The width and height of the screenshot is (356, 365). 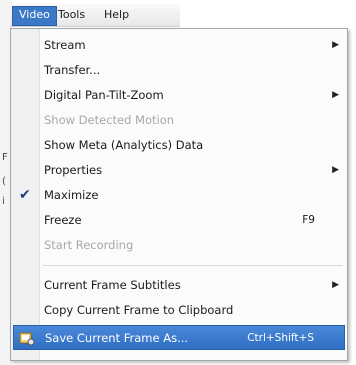 I want to click on menu-item-show-detected-motion: Show Detected Motion, so click(x=179, y=120).